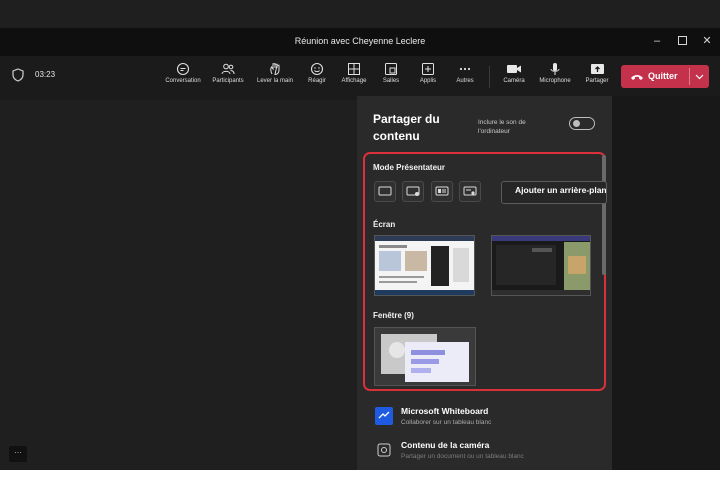 The height and width of the screenshot is (500, 720). I want to click on title-bar: Réunion avec Cheyenne Leclere – ✕, so click(360, 42).